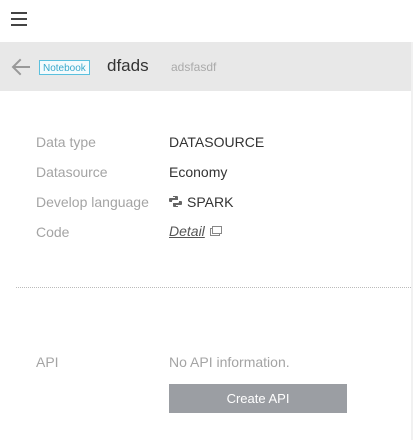  I want to click on page-title: dfads, so click(128, 65).